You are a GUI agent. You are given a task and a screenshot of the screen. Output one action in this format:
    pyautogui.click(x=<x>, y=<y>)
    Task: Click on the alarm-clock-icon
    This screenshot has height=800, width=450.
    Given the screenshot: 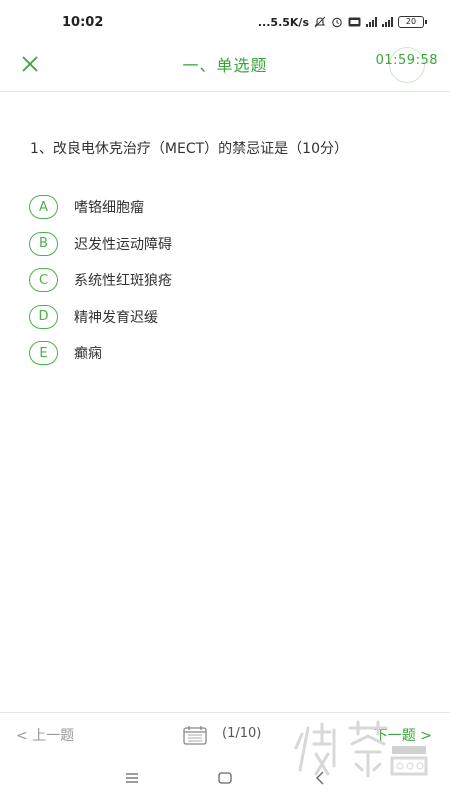 What is the action you would take?
    pyautogui.click(x=337, y=22)
    